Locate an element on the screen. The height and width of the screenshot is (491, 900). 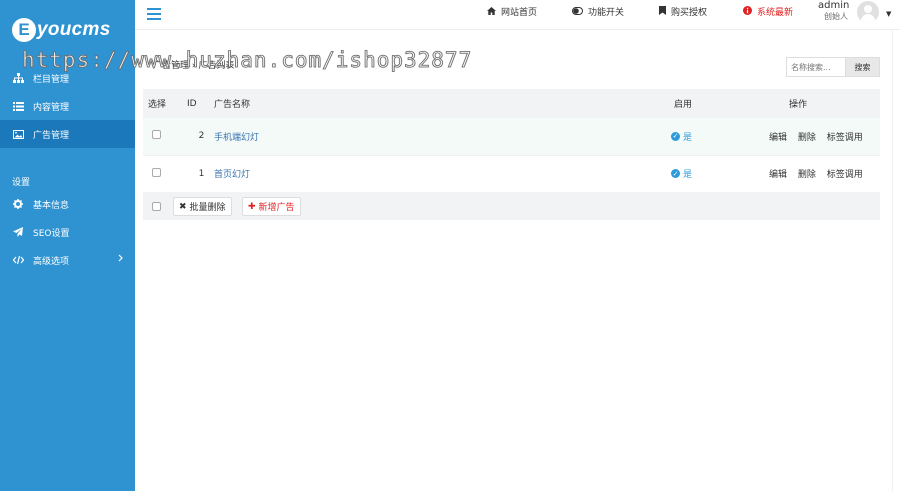
col-id: ID is located at coordinates (196, 103).